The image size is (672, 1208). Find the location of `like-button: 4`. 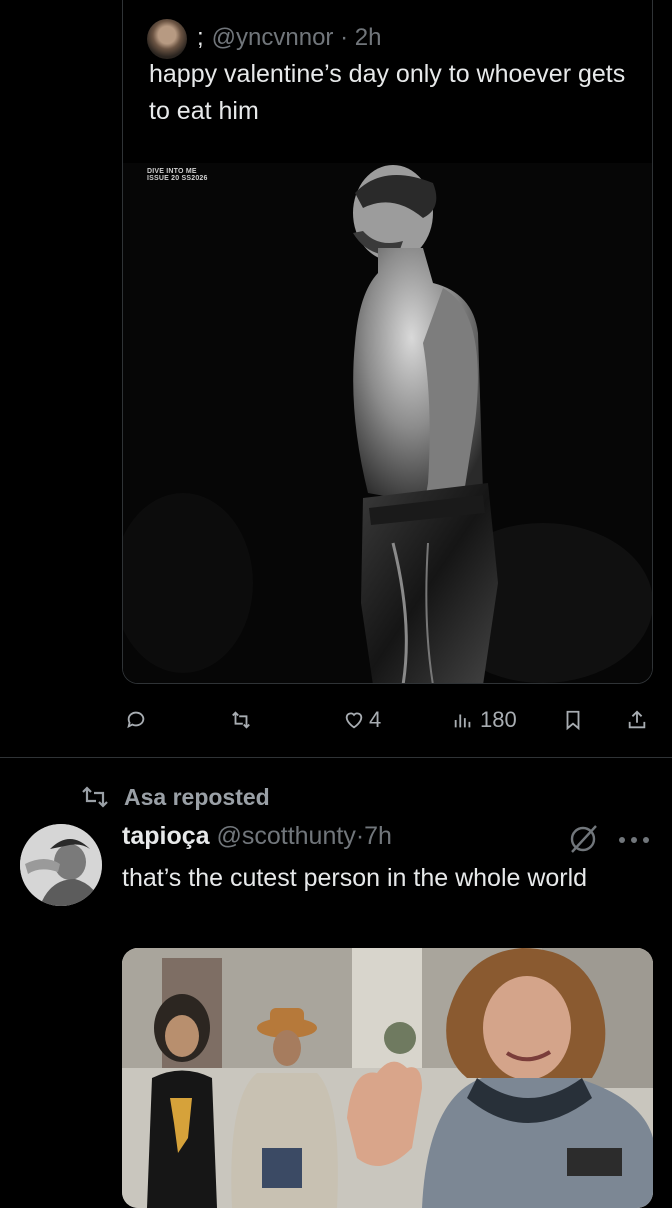

like-button: 4 is located at coordinates (362, 720).